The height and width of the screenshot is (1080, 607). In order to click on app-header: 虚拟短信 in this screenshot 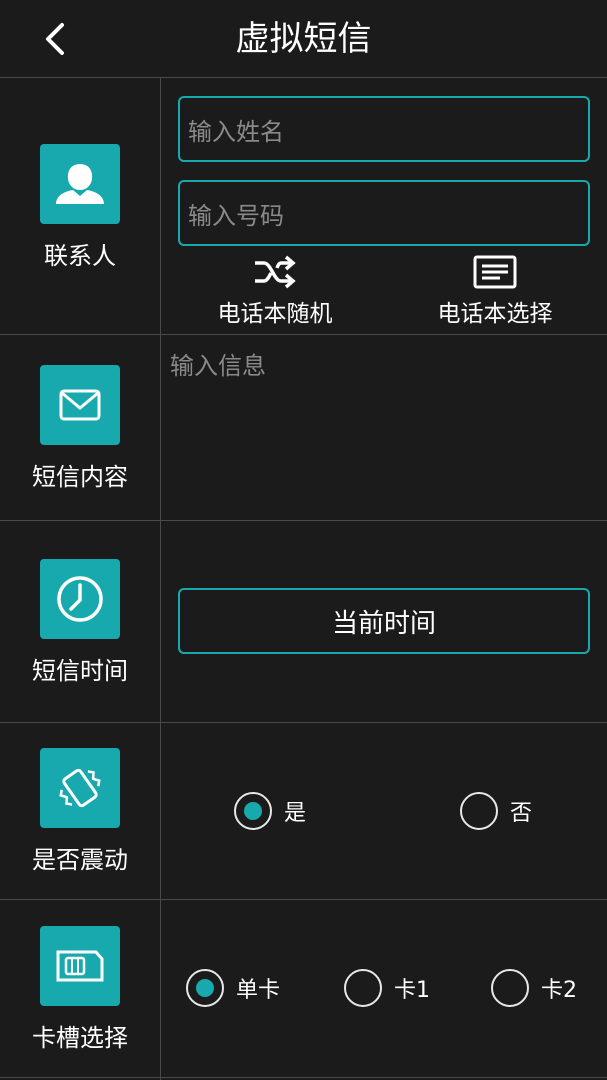, I will do `click(303, 39)`.